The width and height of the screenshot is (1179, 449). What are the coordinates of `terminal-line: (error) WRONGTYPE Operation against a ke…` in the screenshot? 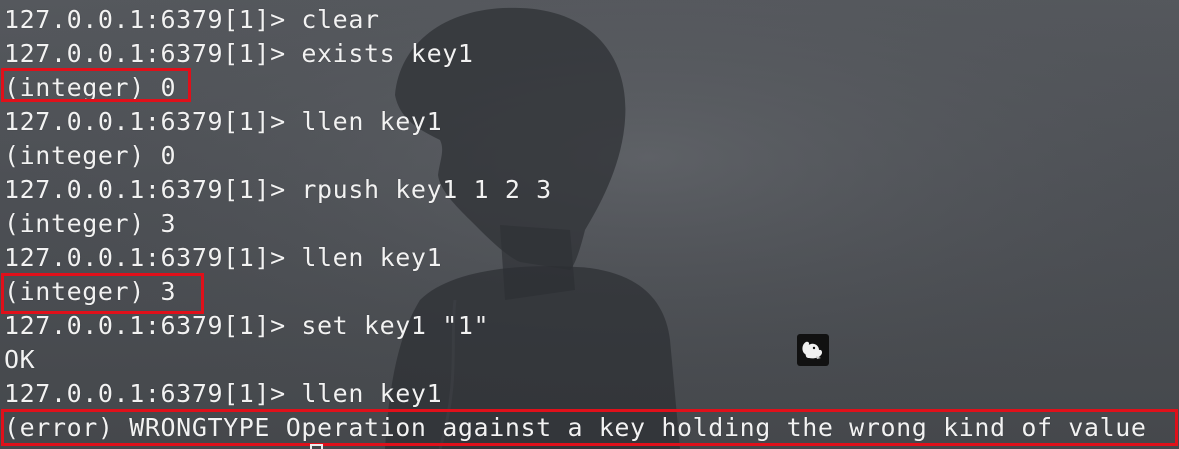 It's located at (575, 427).